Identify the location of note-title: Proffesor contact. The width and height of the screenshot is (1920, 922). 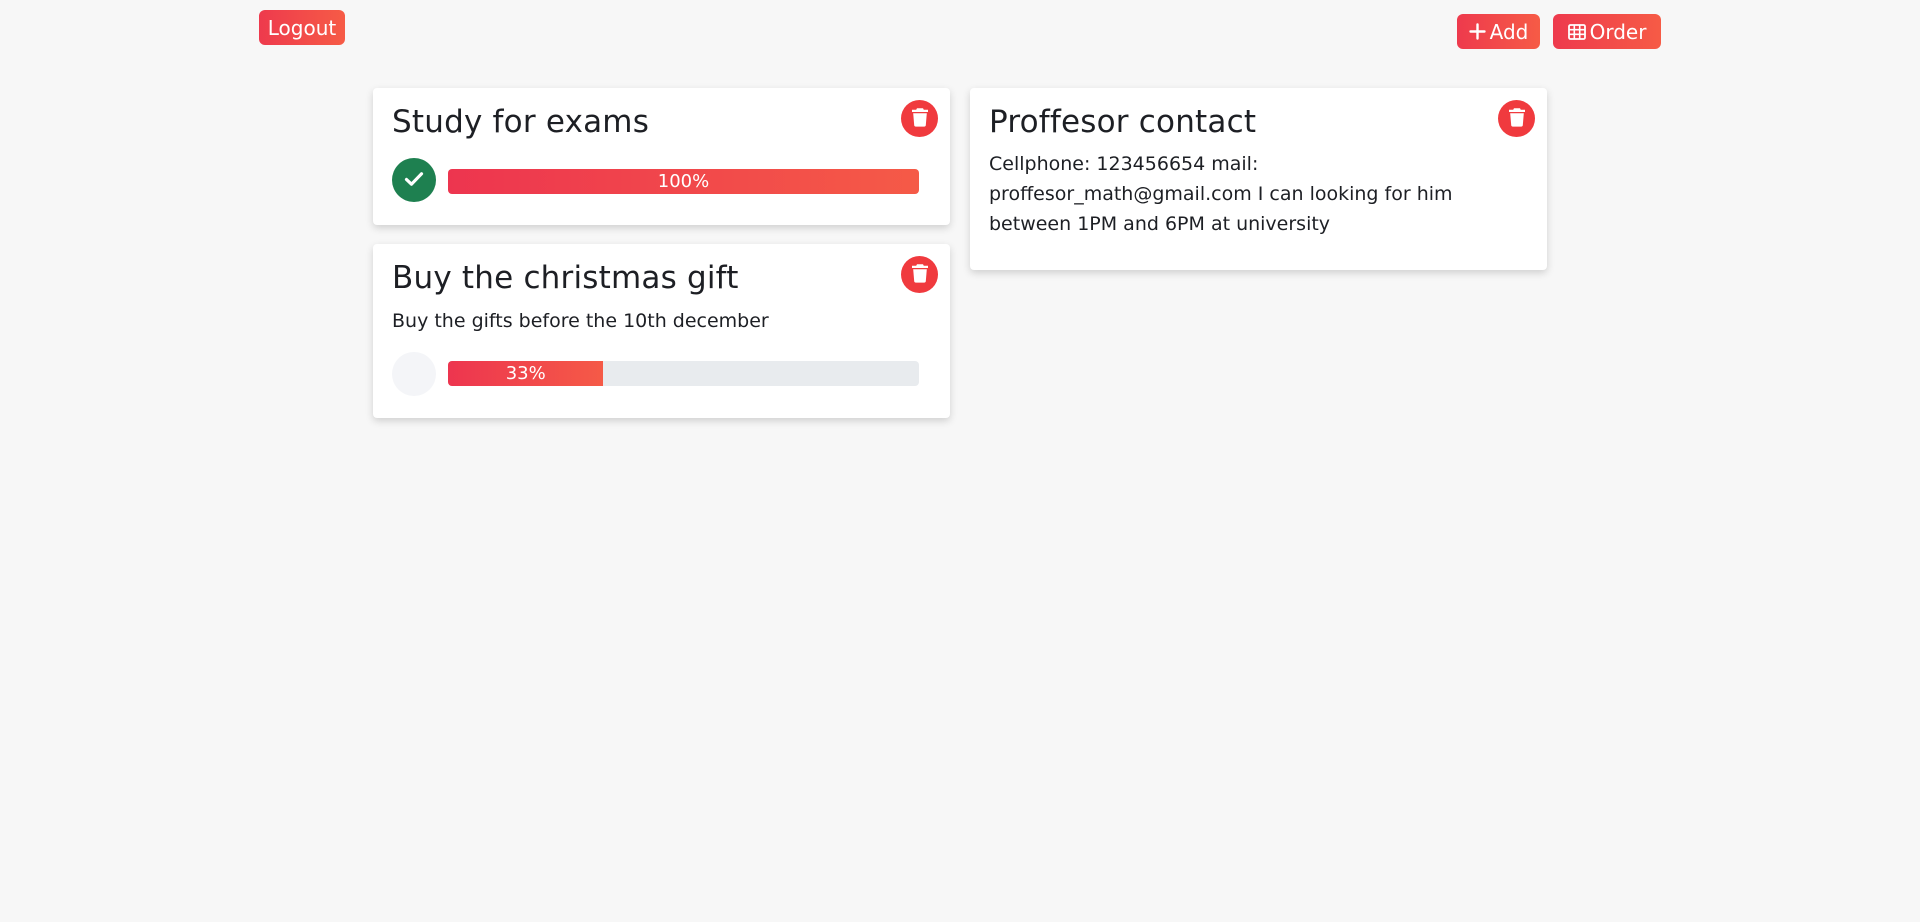
(1123, 122).